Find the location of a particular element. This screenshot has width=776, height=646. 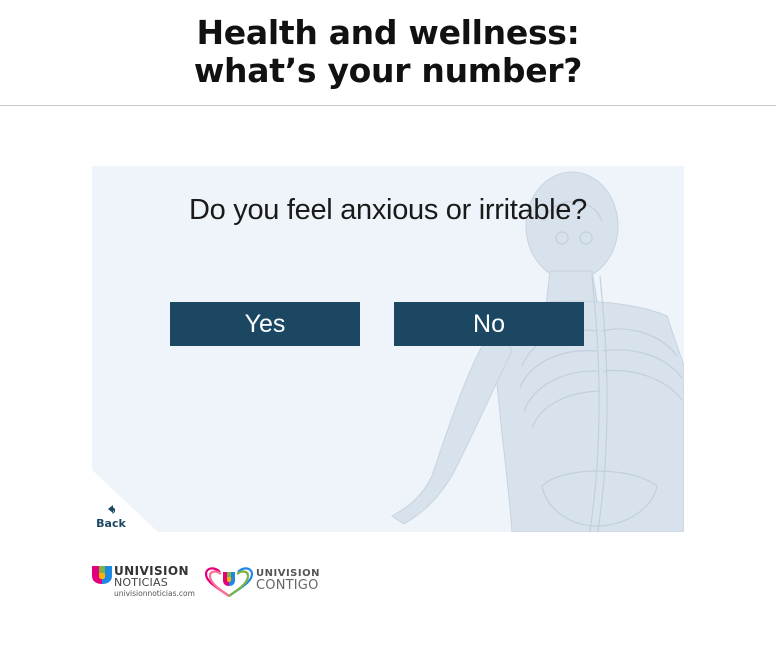

back-button: Back is located at coordinates (111, 517).